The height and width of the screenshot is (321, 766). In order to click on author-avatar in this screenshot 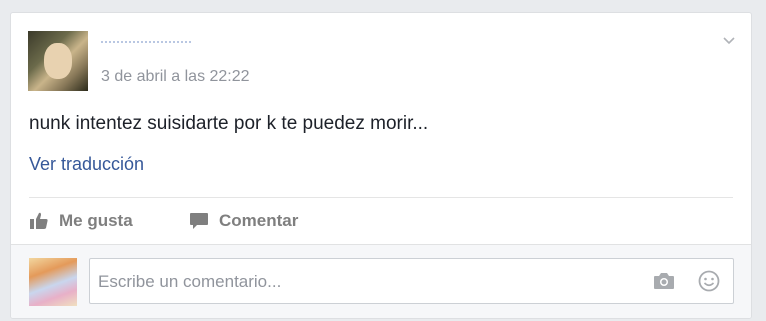, I will do `click(58, 61)`.